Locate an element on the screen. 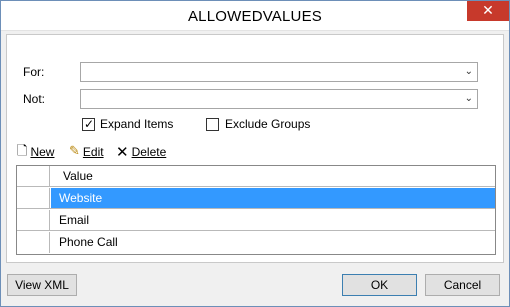 Image resolution: width=510 pixels, height=307 pixels. close-button: ✕ is located at coordinates (488, 11).